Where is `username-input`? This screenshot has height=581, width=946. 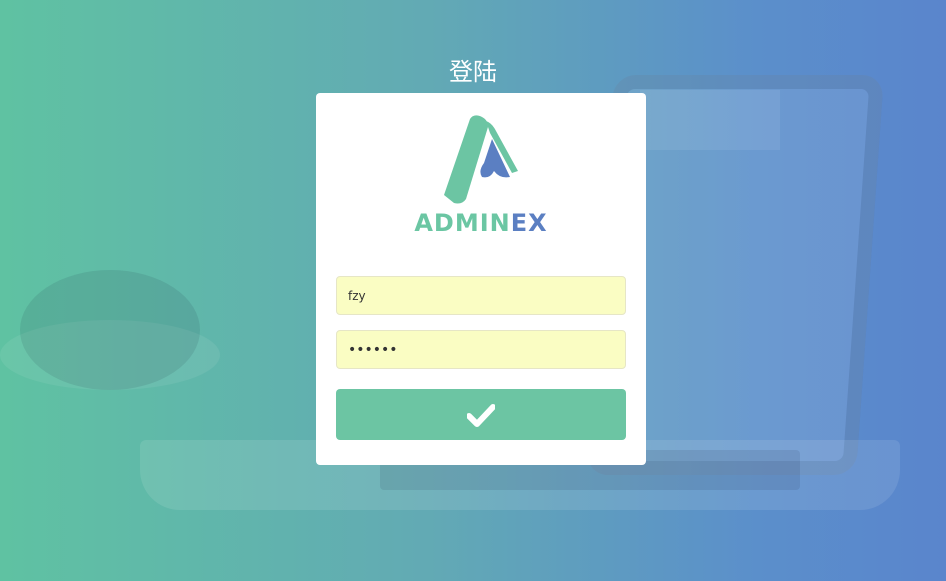 username-input is located at coordinates (481, 295).